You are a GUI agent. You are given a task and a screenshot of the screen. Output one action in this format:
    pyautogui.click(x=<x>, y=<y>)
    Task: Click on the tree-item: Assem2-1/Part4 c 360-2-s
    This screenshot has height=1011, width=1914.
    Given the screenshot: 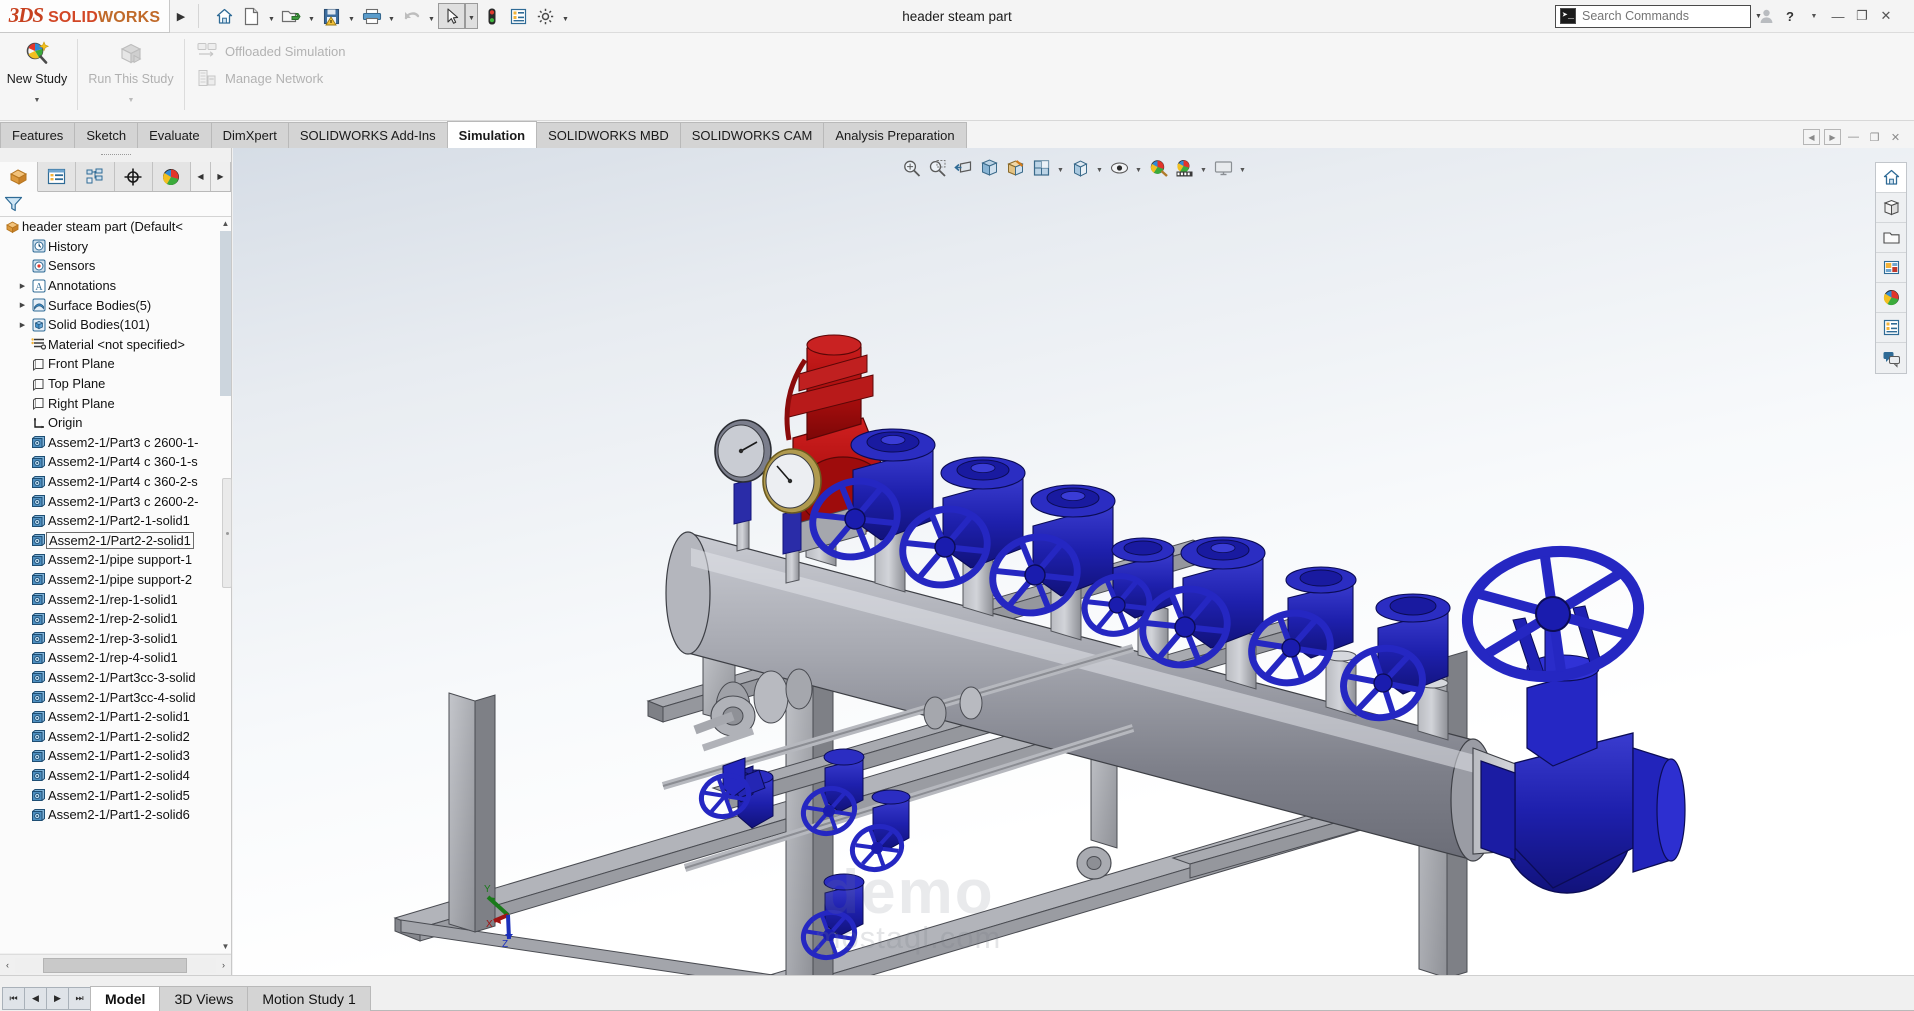 What is the action you would take?
    pyautogui.click(x=115, y=482)
    